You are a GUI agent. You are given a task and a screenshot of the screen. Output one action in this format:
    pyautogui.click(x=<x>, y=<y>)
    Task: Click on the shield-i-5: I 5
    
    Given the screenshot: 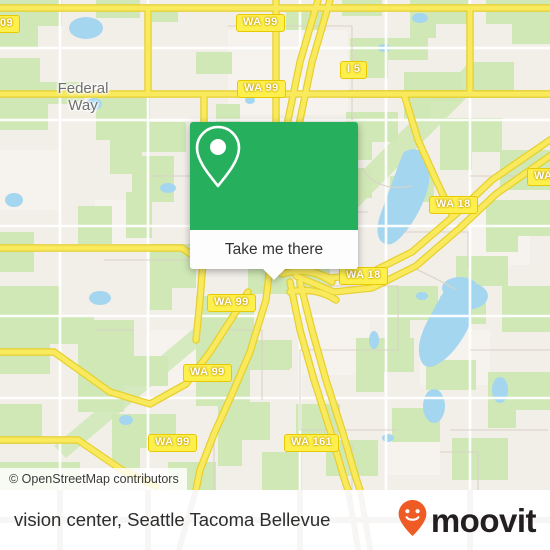 What is the action you would take?
    pyautogui.click(x=354, y=70)
    